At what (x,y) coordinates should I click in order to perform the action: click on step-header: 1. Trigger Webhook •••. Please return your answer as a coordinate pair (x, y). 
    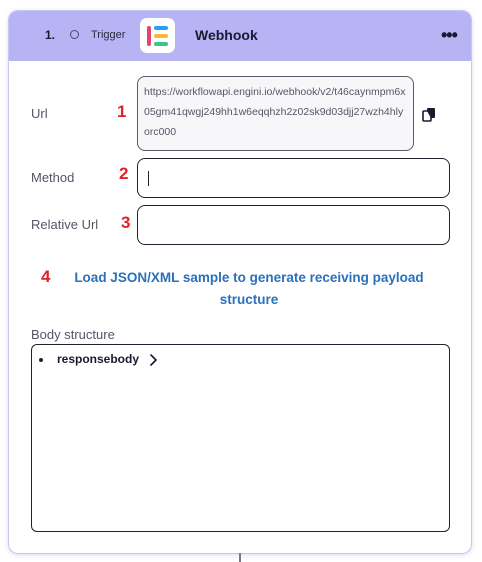
    Looking at the image, I should click on (240, 36).